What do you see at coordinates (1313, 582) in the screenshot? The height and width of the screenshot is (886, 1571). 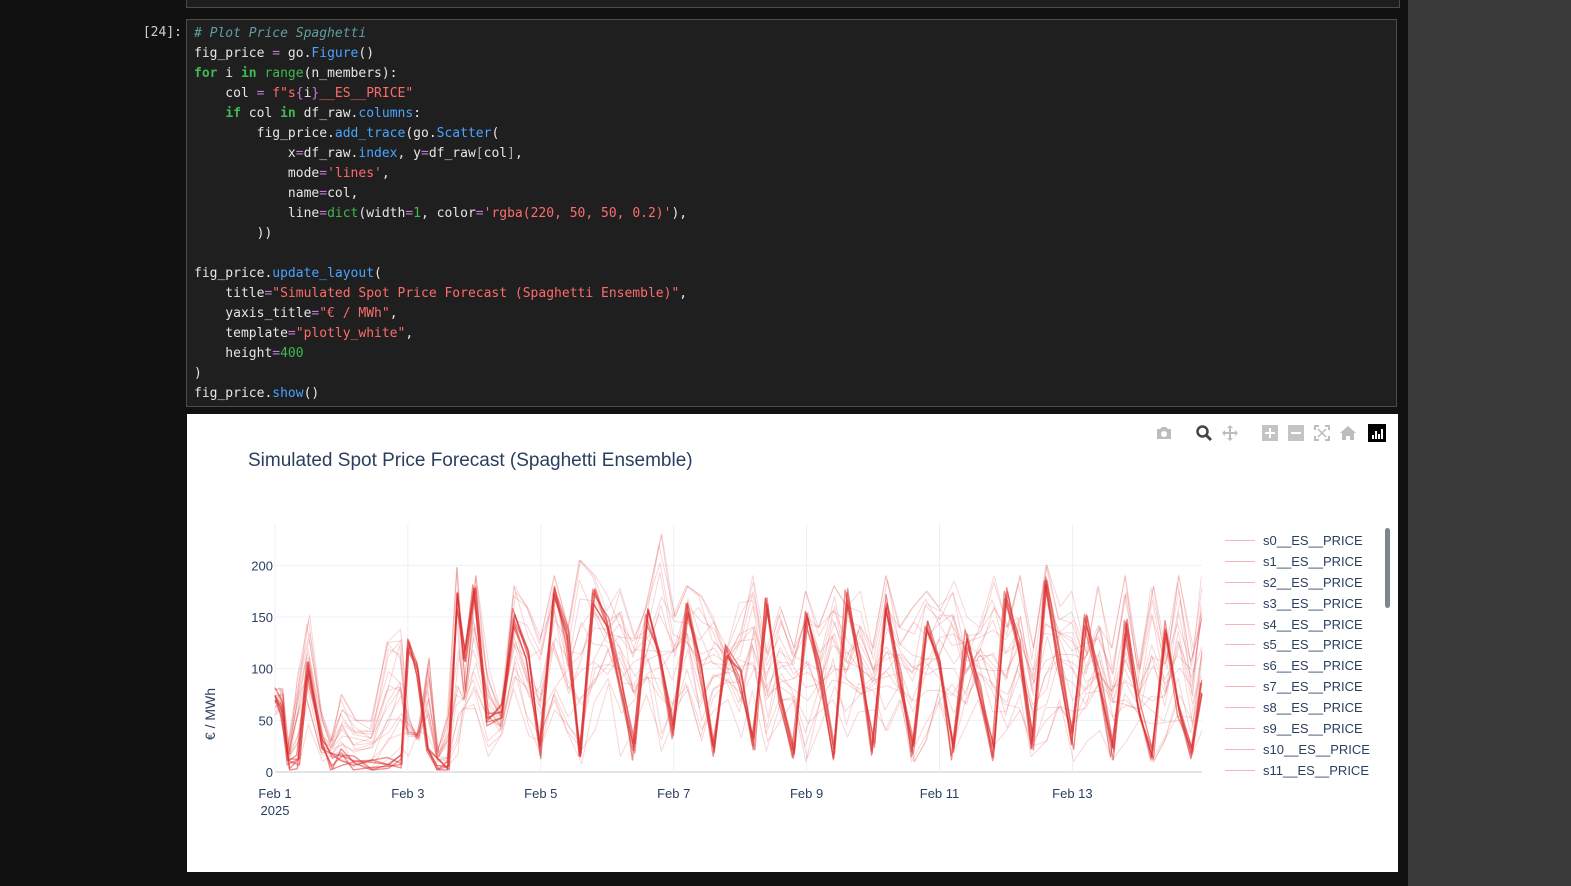 I see `legend-label: s2__ES__PRICE` at bounding box center [1313, 582].